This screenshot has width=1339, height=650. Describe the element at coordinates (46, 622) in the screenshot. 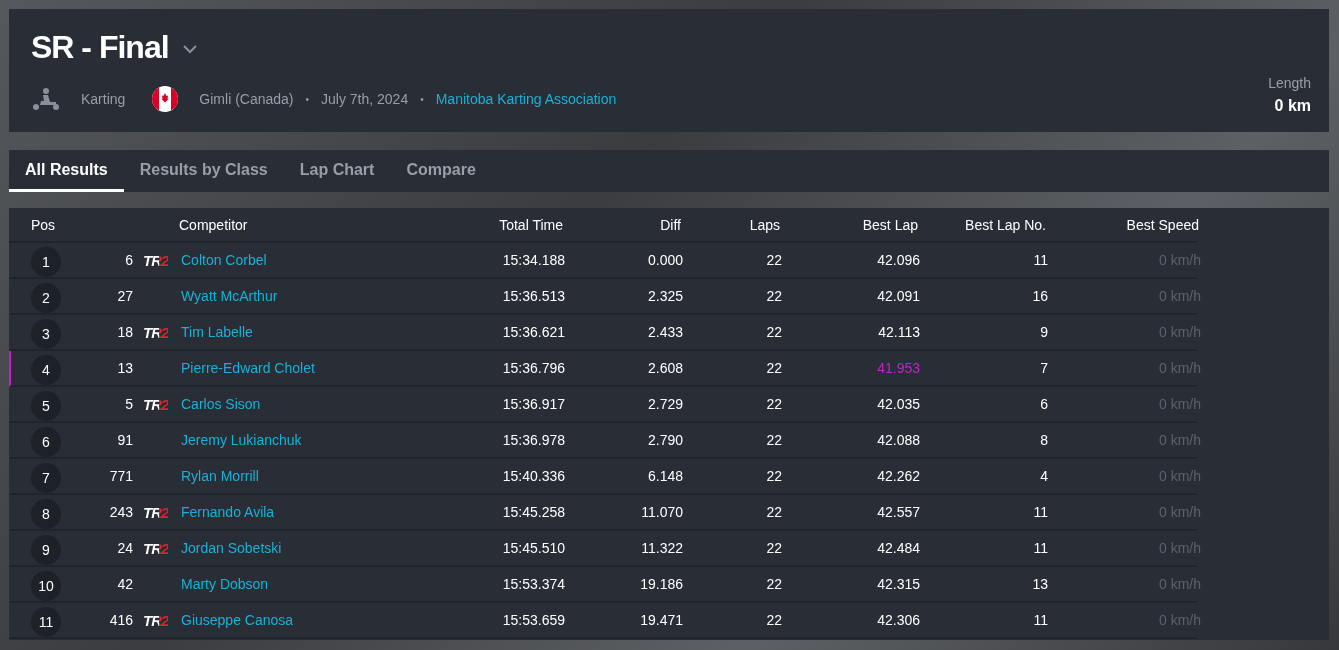

I see `position-badge: 11` at that location.